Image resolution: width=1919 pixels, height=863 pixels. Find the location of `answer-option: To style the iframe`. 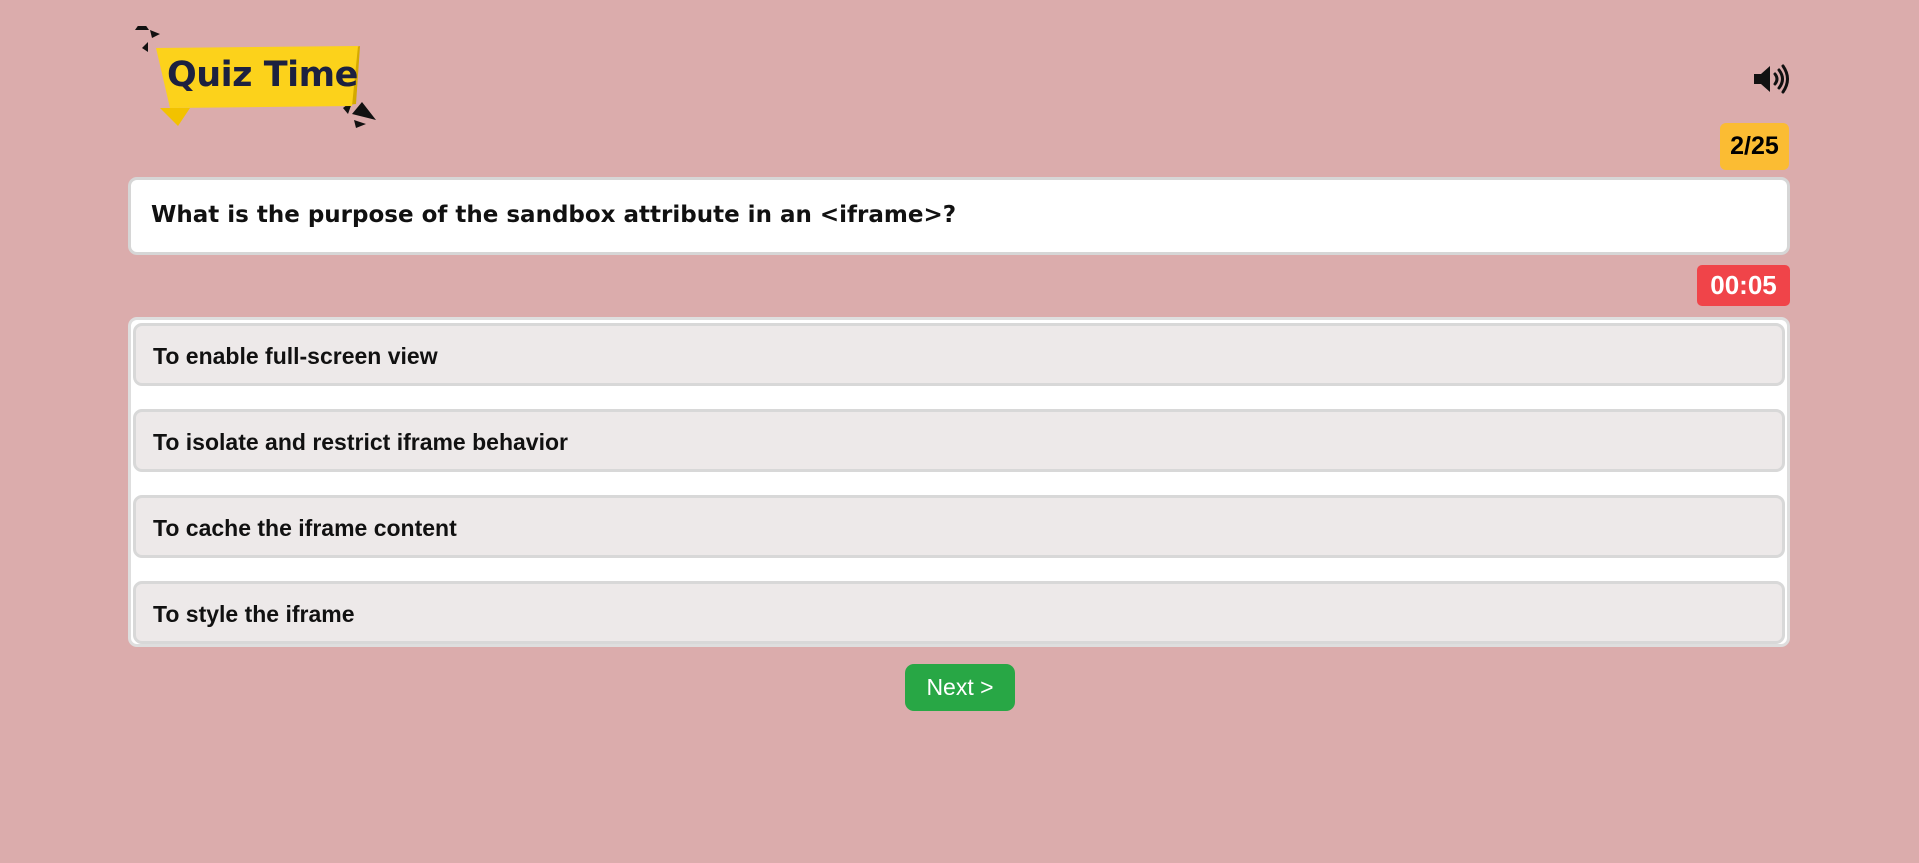

answer-option: To style the iframe is located at coordinates (959, 612).